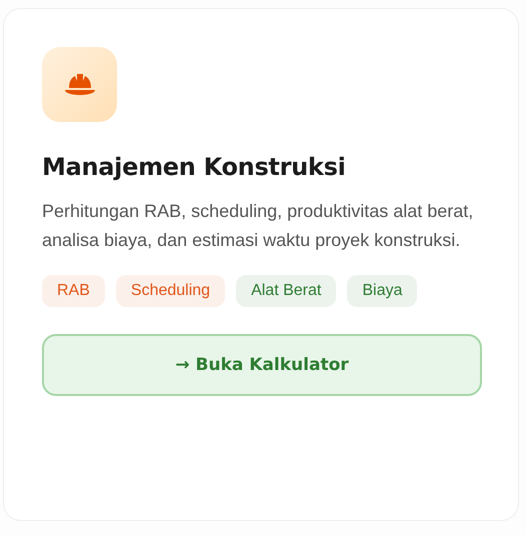 This screenshot has width=526, height=535. I want to click on card-description: Perhitungan RAB, scheduling, produktivitas alat berat, analisa biaya, dan estimasi waktu proyek konstruksi., so click(258, 226).